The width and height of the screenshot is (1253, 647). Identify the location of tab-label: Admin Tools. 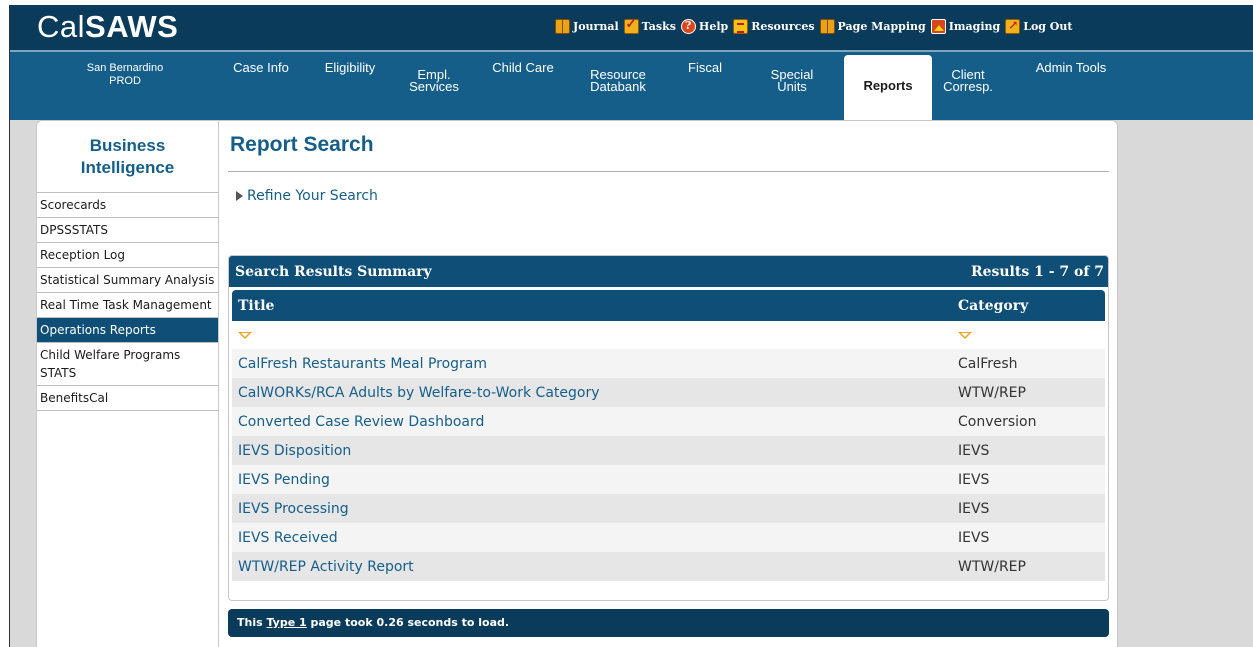
(1071, 67).